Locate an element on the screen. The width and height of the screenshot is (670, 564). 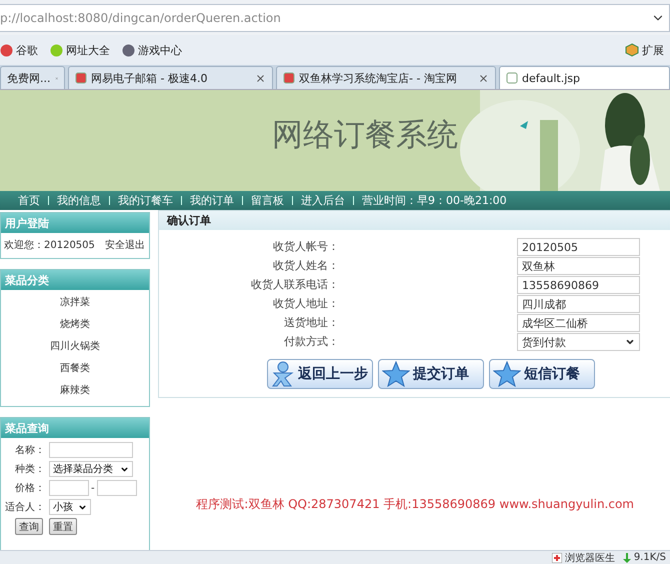
panel-title: 用户登陆 is located at coordinates (75, 223).